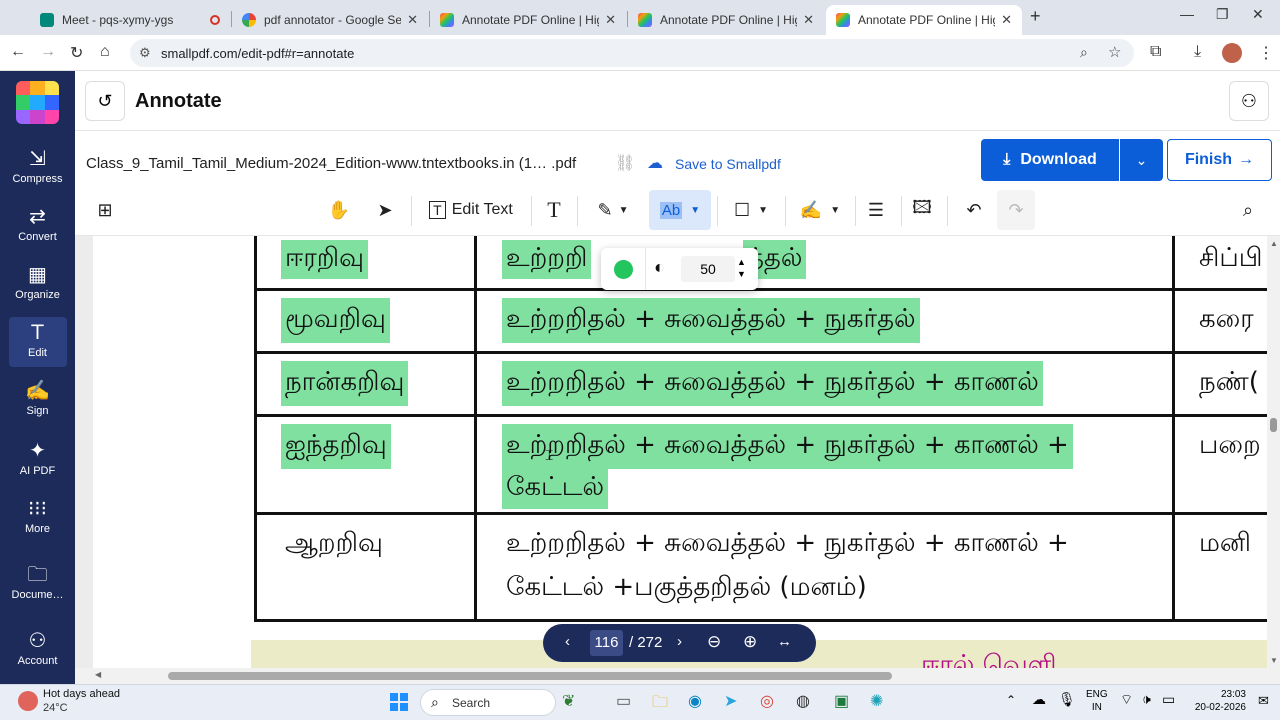  I want to click on app-icon: ✺, so click(876, 701).